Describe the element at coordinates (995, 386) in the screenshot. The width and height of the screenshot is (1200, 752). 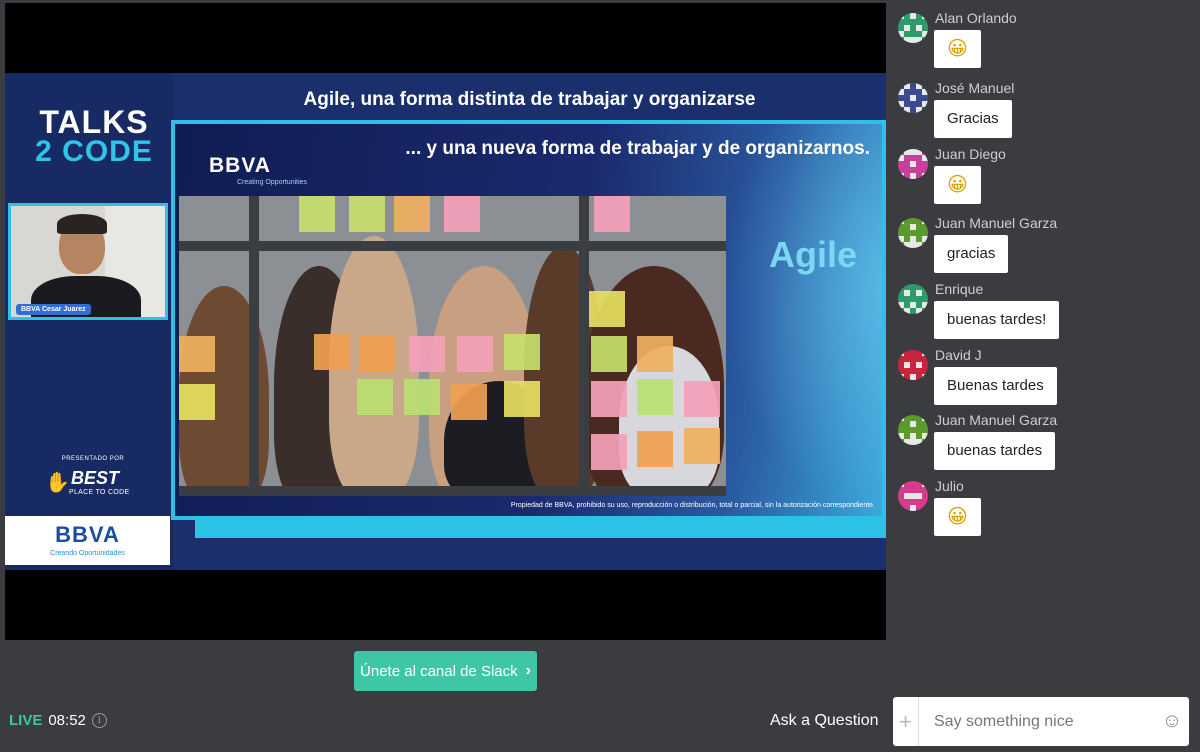
I see `chat-text-bubble: Buenas tardes` at that location.